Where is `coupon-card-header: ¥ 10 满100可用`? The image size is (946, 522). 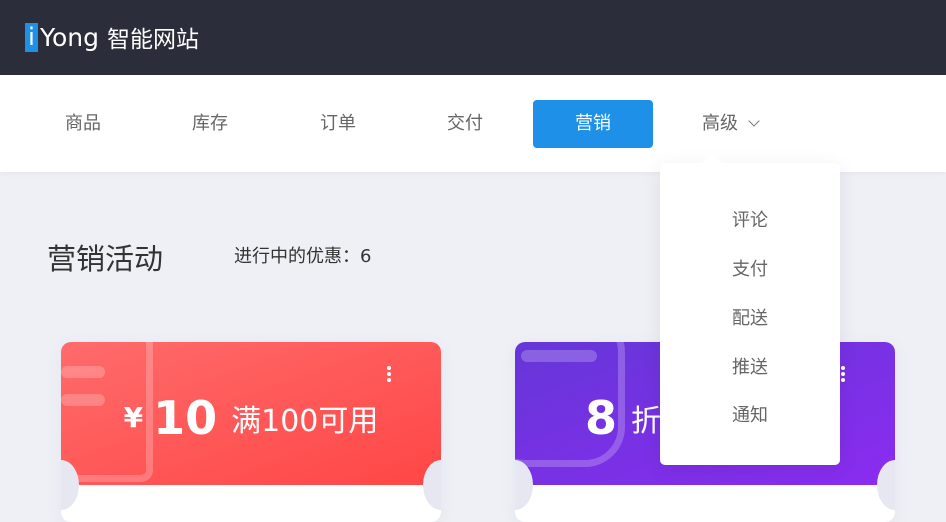 coupon-card-header: ¥ 10 满100可用 is located at coordinates (251, 413).